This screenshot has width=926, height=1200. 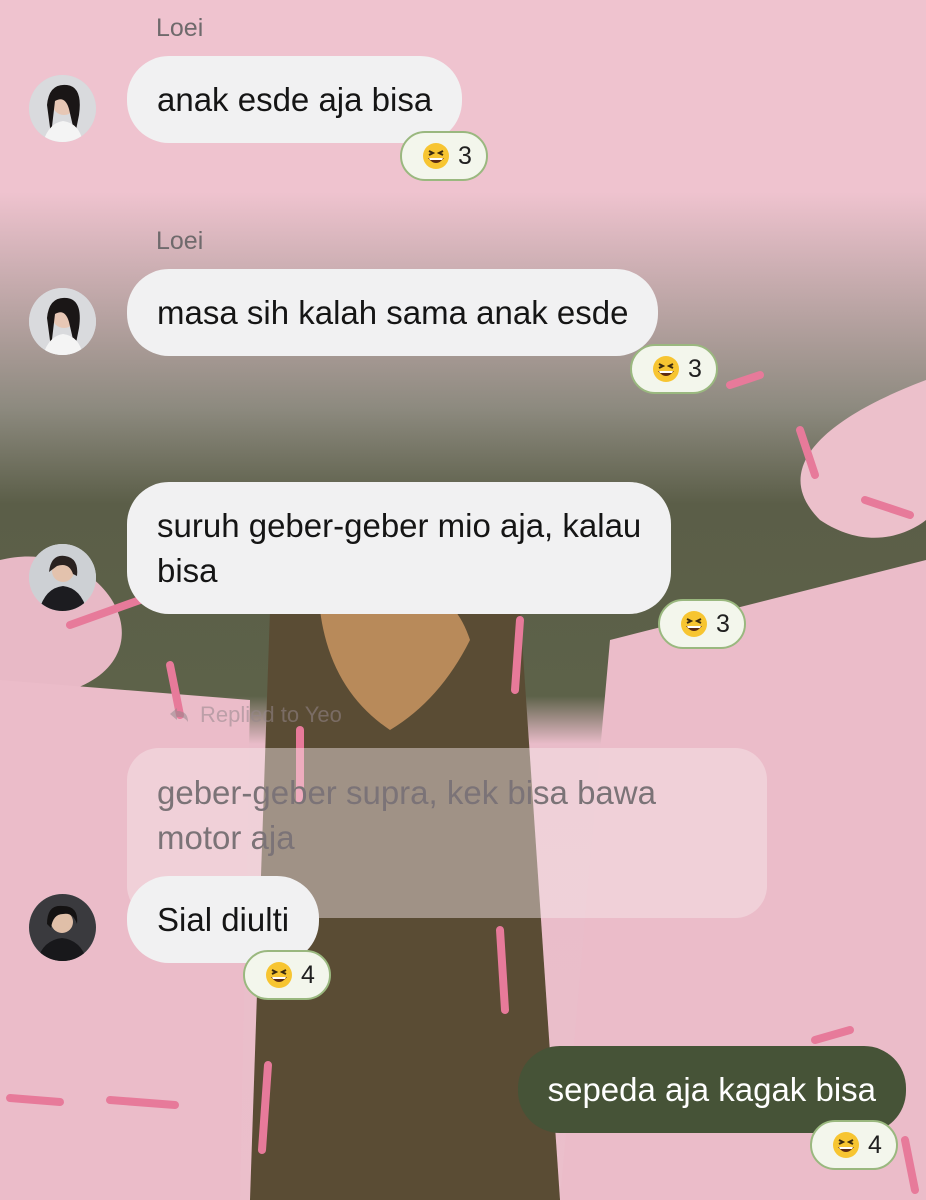 What do you see at coordinates (393, 312) in the screenshot?
I see `message-bubble: masa sih kalah sama anak esde` at bounding box center [393, 312].